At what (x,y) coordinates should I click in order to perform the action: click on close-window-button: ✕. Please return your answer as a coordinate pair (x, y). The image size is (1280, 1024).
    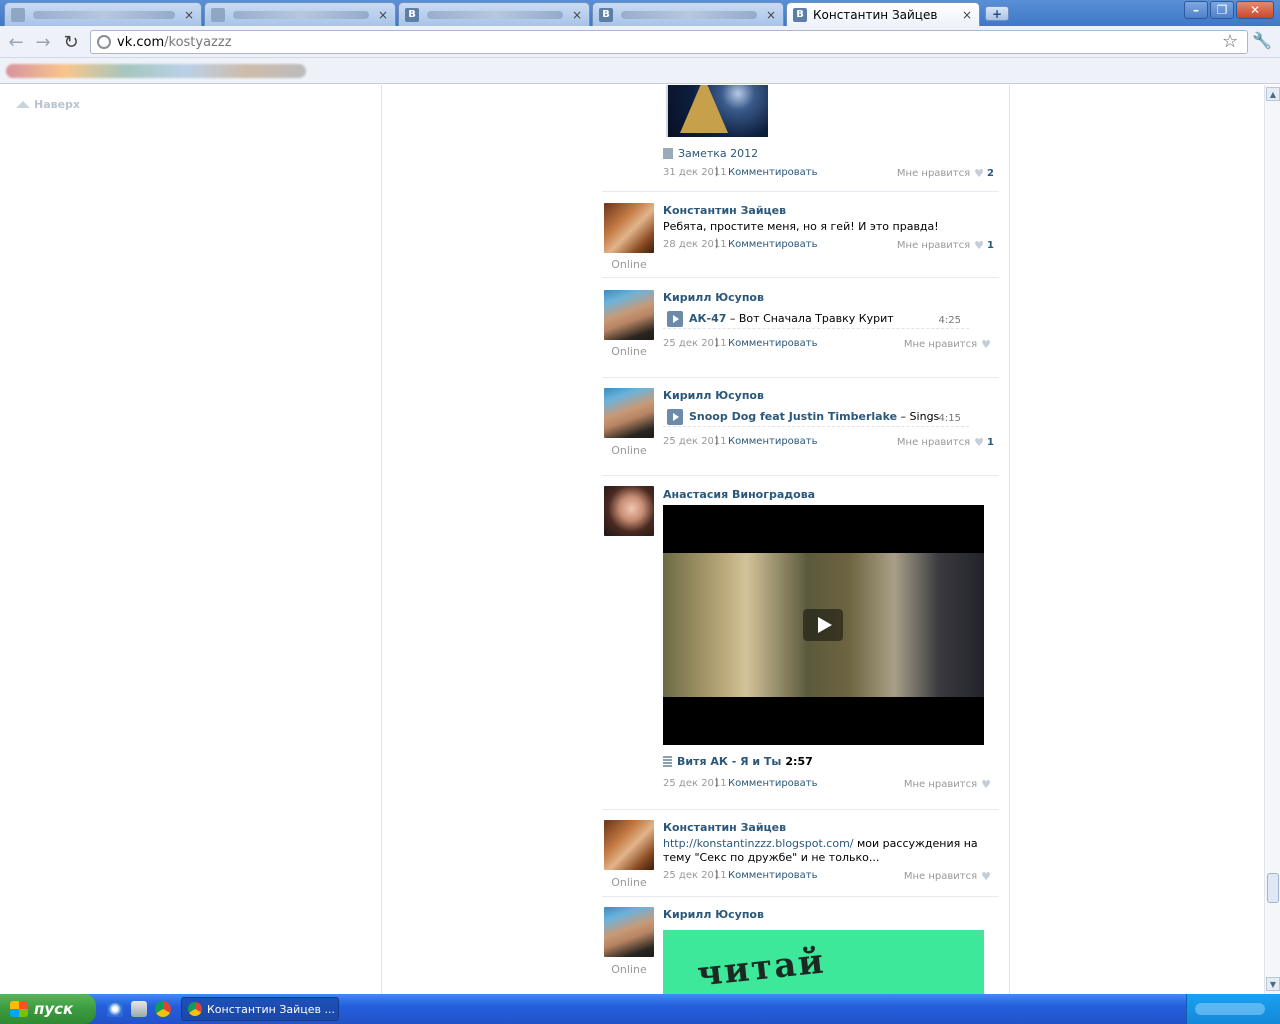
    Looking at the image, I should click on (1255, 10).